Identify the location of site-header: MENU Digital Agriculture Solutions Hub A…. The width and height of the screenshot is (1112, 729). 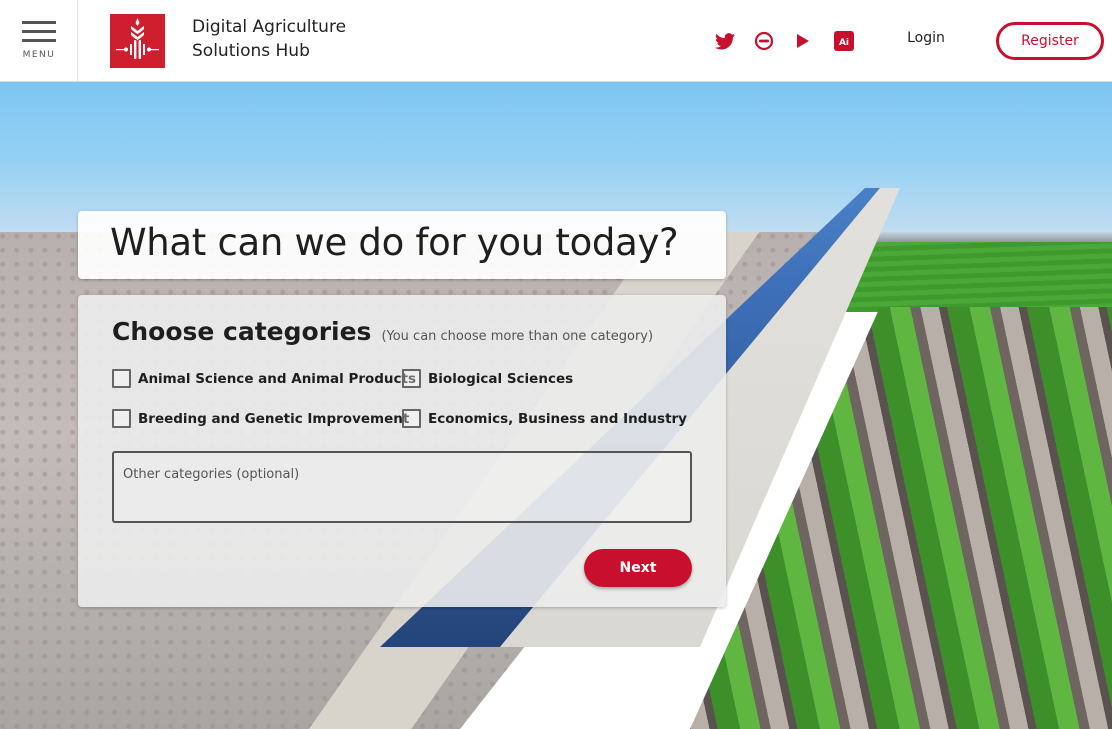
(556, 41).